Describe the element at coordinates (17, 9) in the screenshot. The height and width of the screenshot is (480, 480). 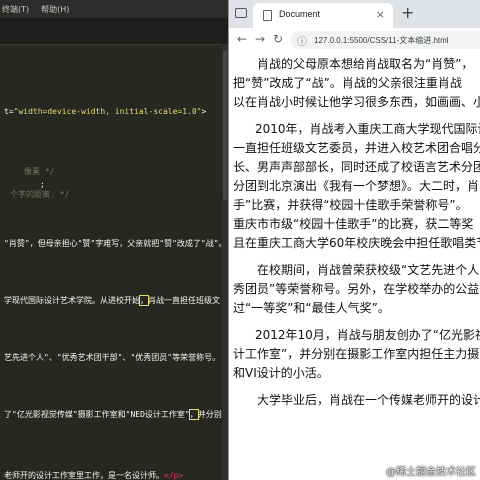
I see `menu-item-terminal: 终端(T)` at that location.